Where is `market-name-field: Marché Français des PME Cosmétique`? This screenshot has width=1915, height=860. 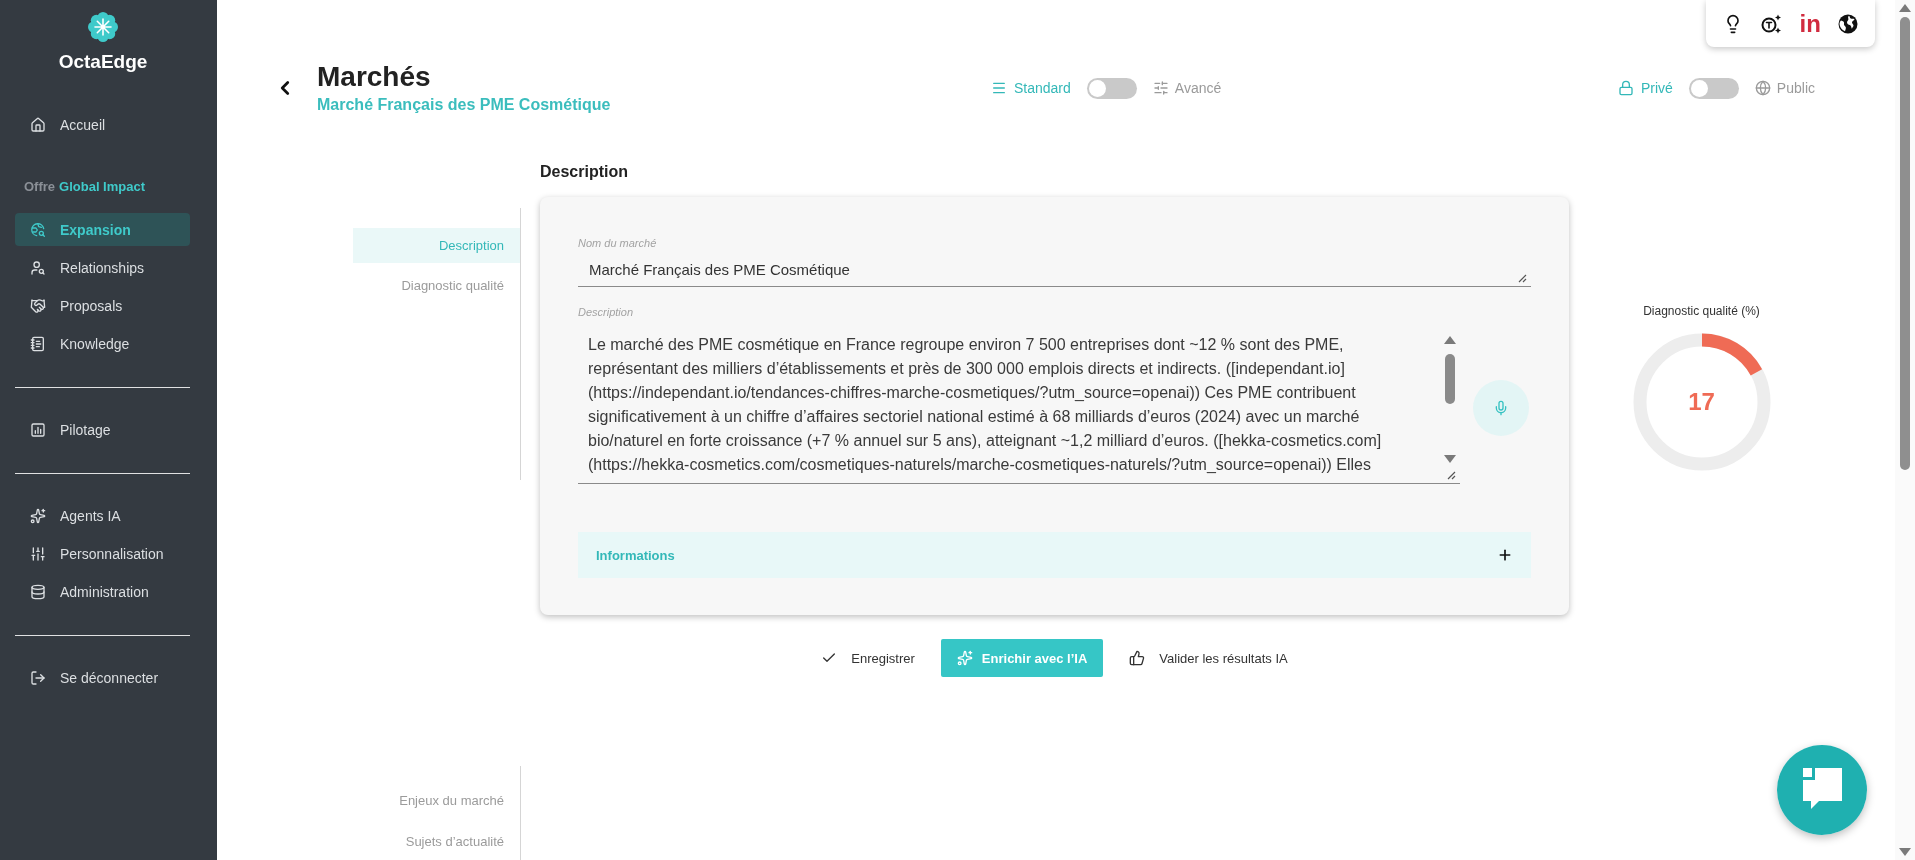 market-name-field: Marché Français des PME Cosmétique is located at coordinates (1054, 271).